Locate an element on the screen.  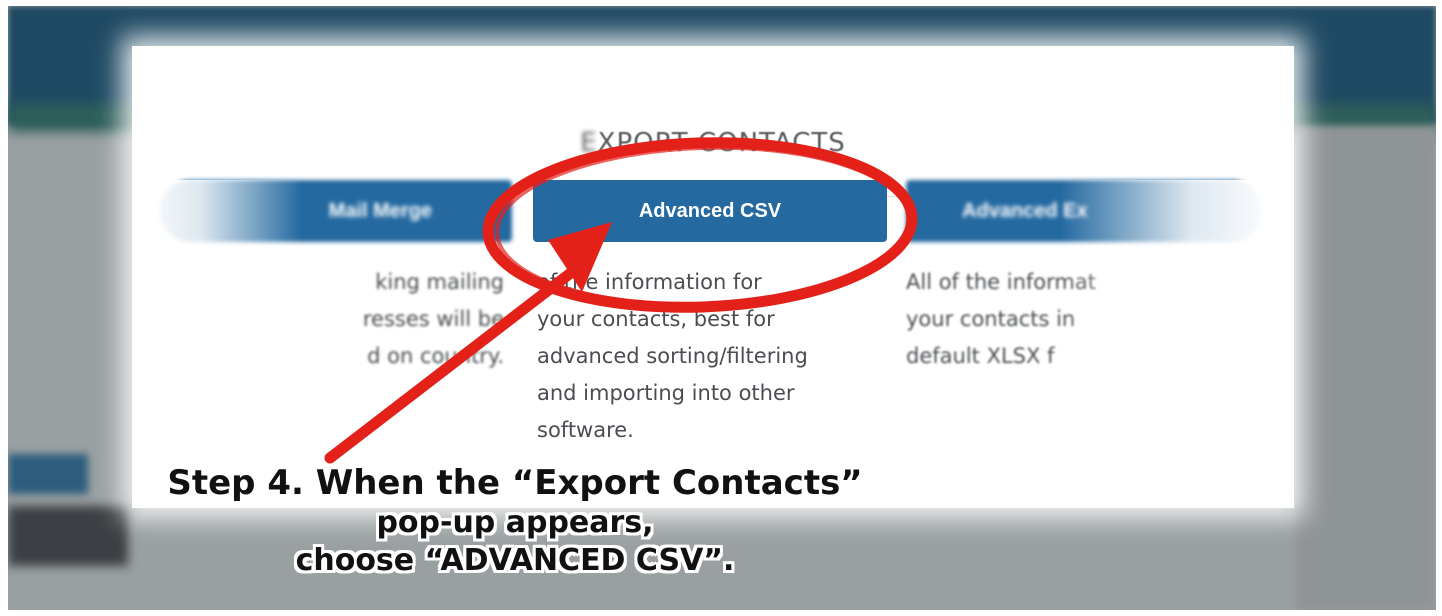
advanced-csv-button: Advanced CSV is located at coordinates (710, 211).